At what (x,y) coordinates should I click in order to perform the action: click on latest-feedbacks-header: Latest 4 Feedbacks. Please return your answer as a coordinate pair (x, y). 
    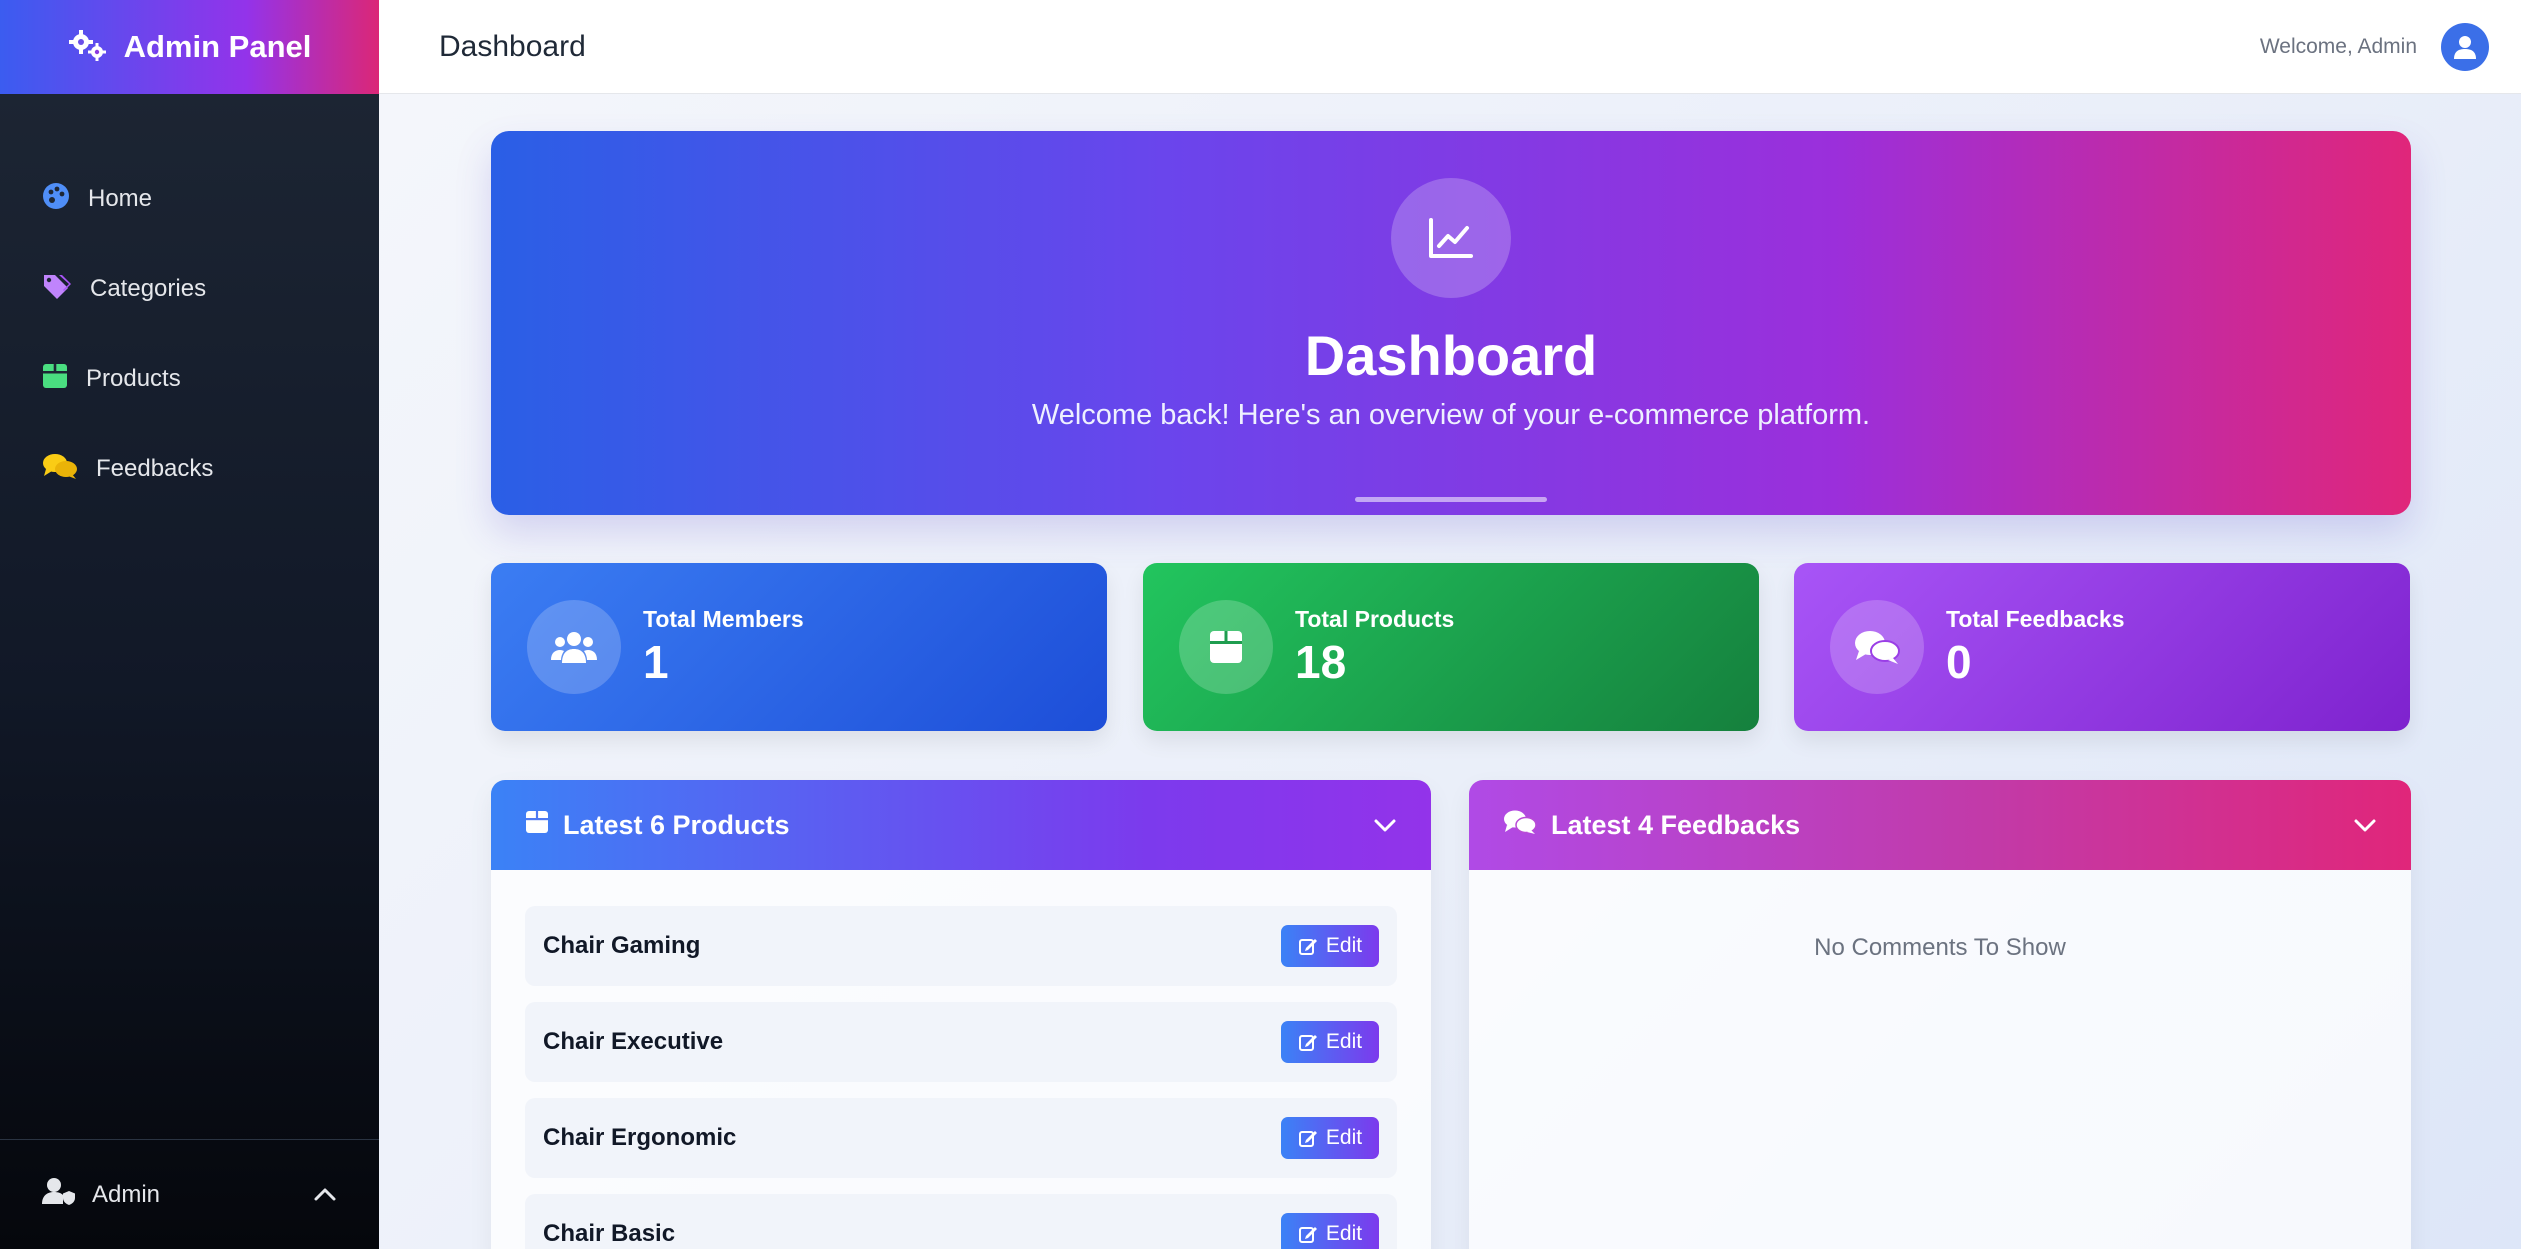
    Looking at the image, I should click on (1940, 825).